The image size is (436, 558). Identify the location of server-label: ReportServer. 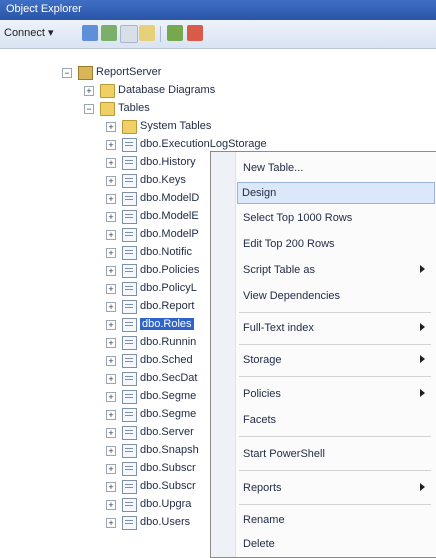
(128, 72).